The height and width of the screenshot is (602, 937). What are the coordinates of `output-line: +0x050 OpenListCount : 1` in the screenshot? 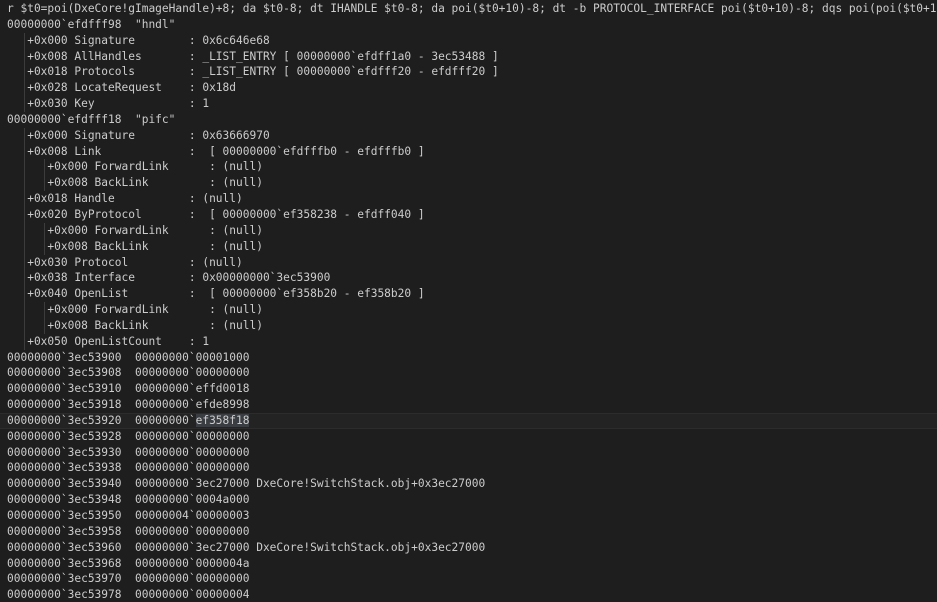 It's located at (108, 341).